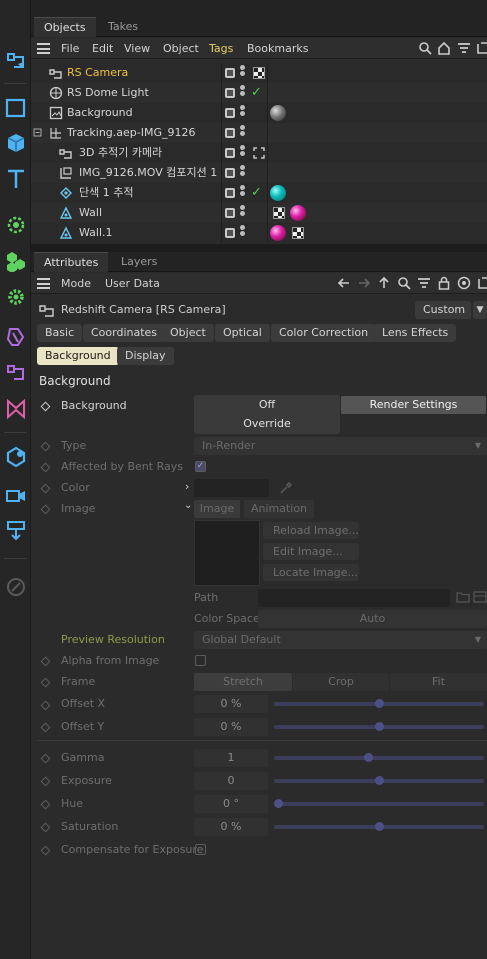  Describe the element at coordinates (259, 233) in the screenshot. I see `object-row: Wall.1` at that location.